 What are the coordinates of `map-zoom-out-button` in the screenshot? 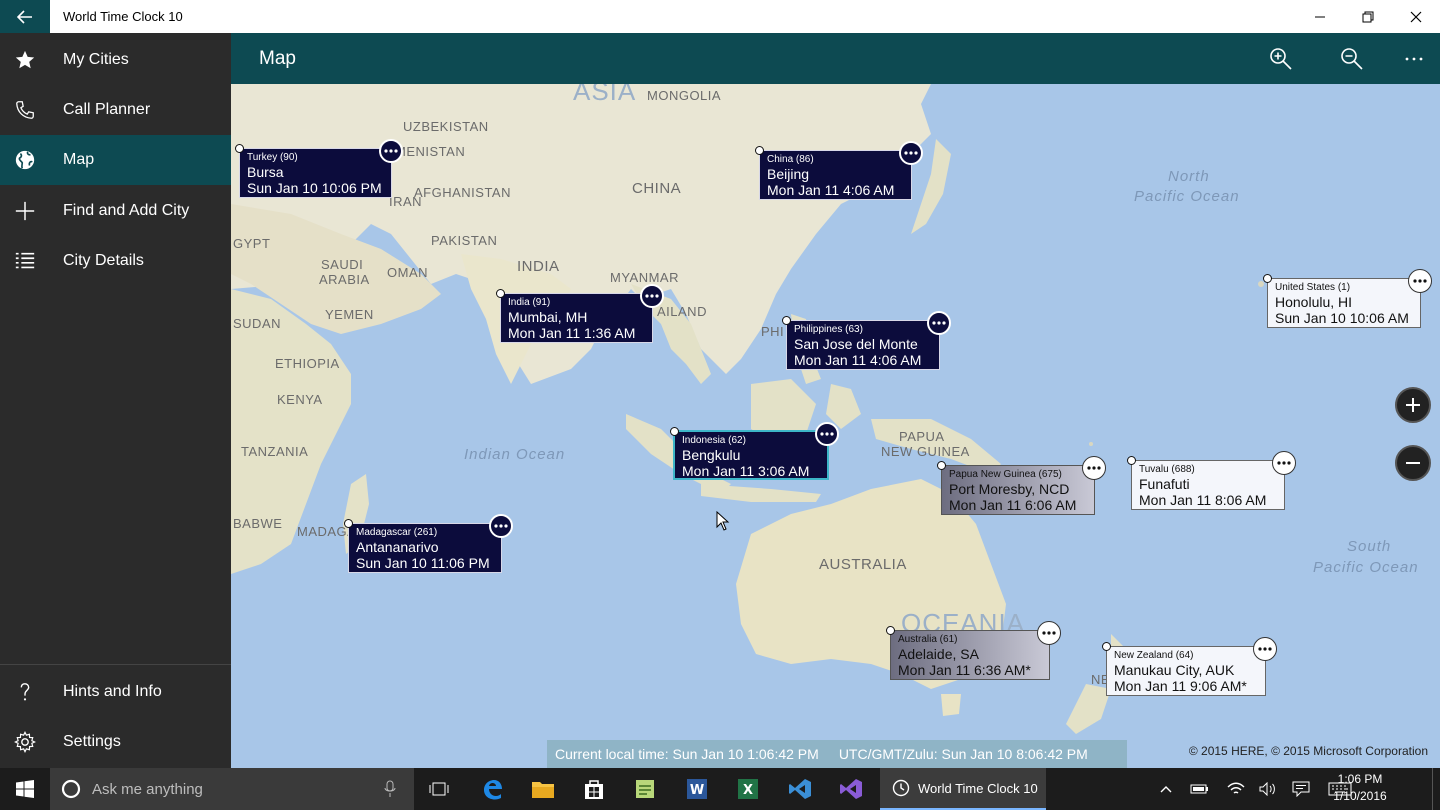 It's located at (1413, 463).